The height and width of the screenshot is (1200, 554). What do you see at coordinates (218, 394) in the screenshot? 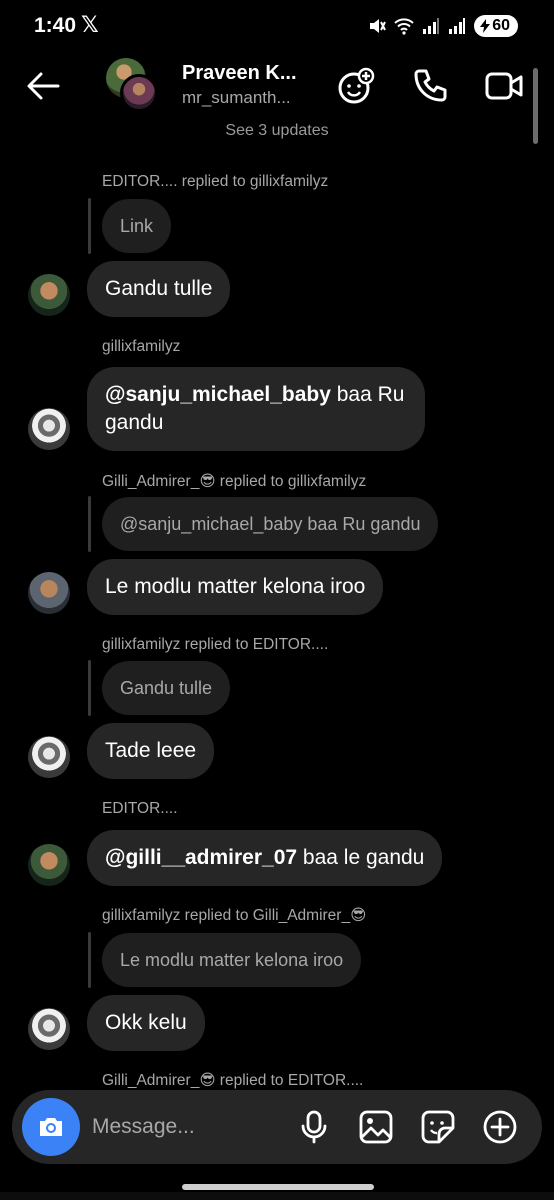
I see `mention-link: @sanju_michael_baby` at bounding box center [218, 394].